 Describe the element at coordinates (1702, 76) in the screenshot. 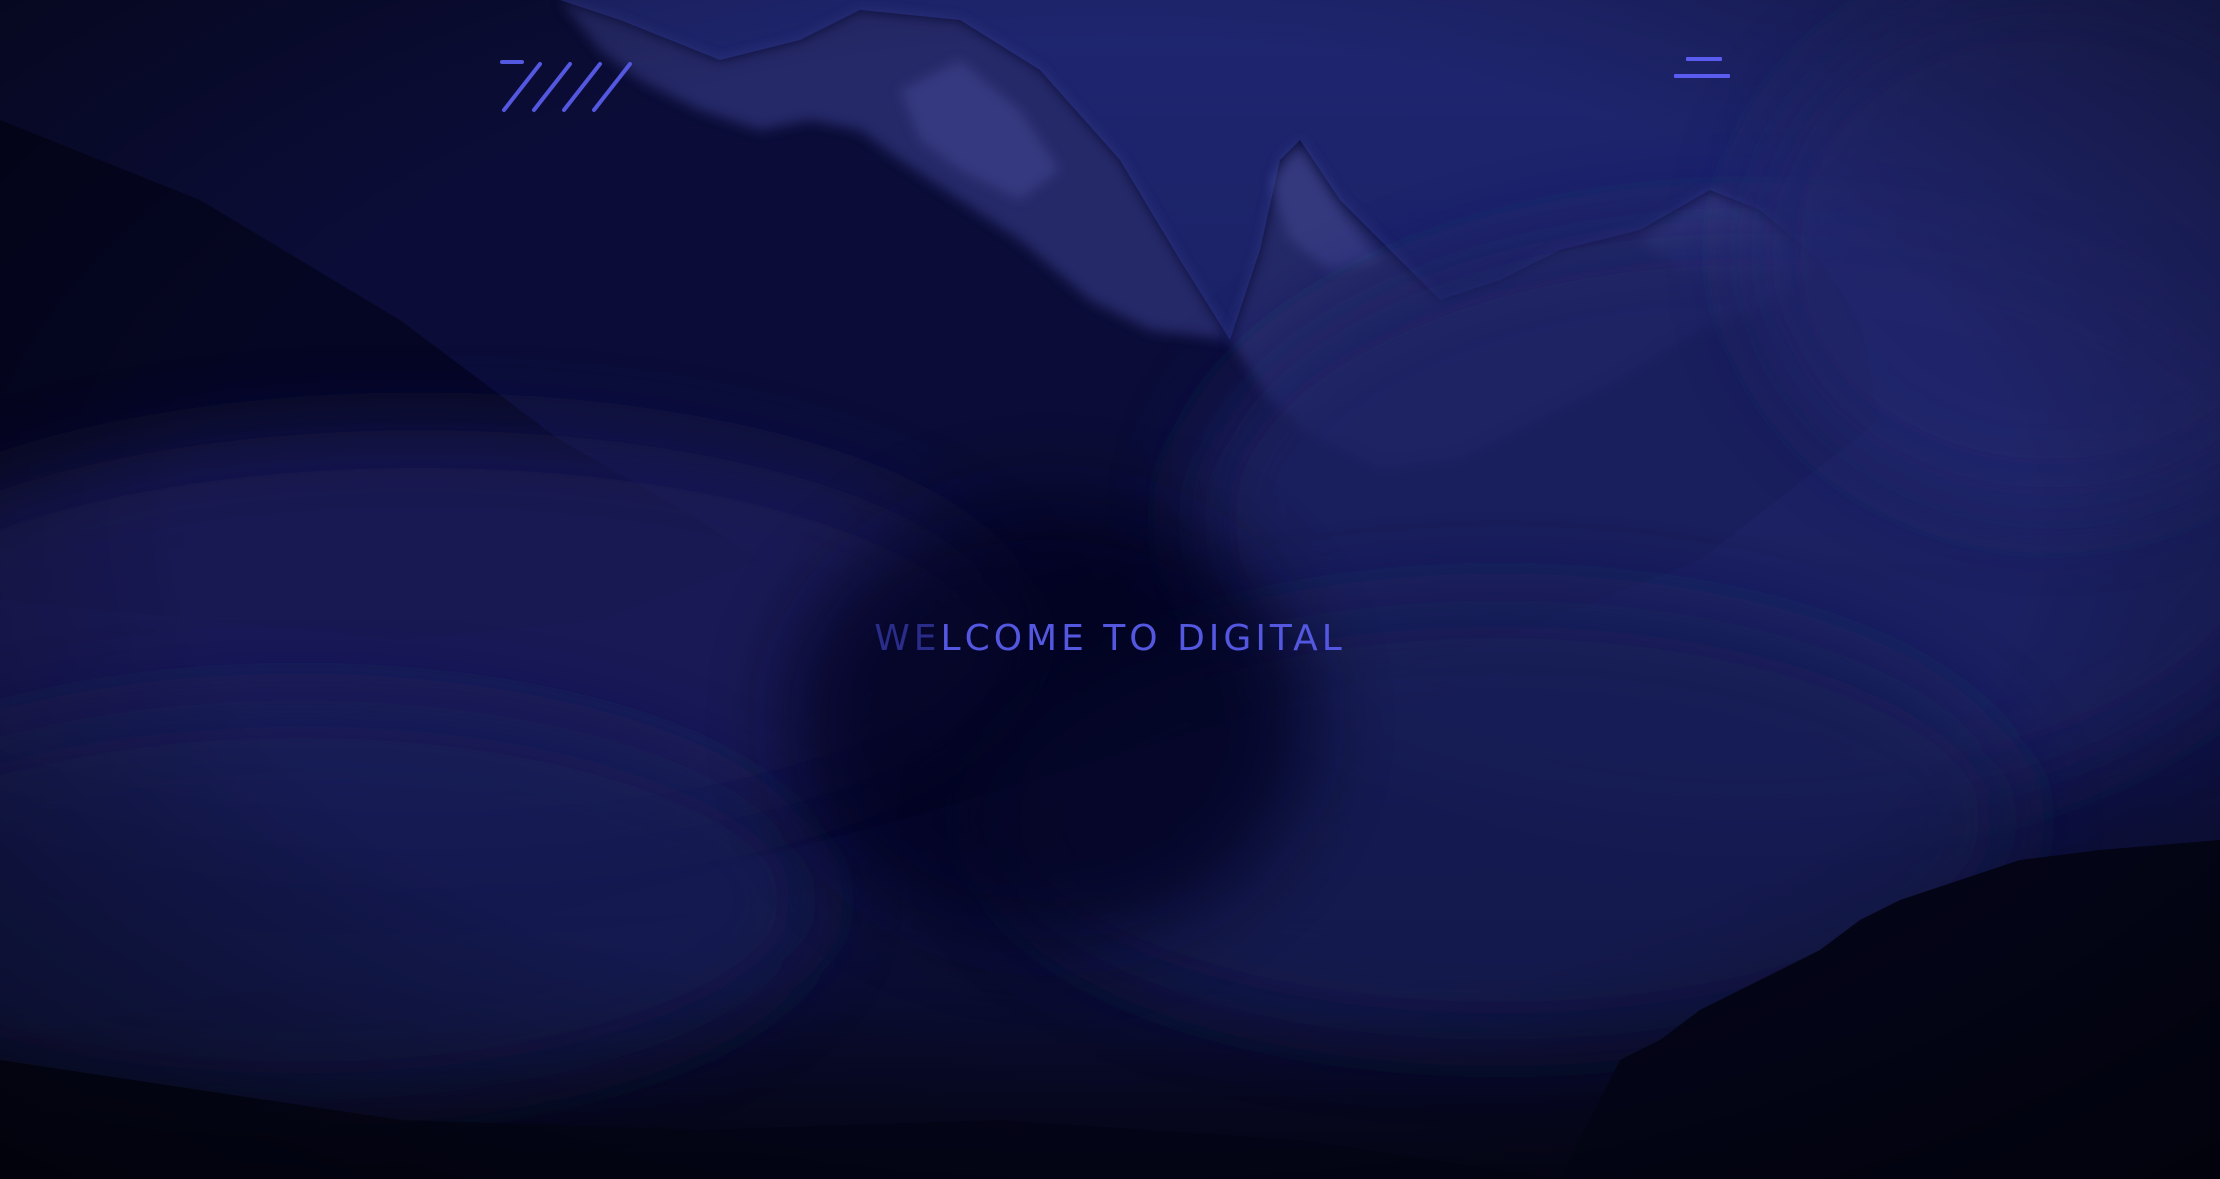

I see `menu-bar-bottom` at that location.